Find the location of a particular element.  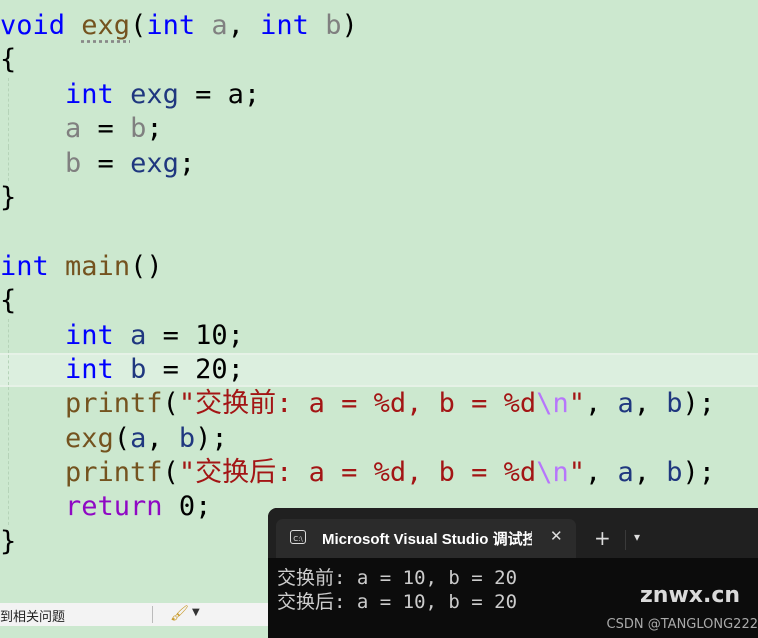

status-text: 到相关问题 is located at coordinates (32, 615).